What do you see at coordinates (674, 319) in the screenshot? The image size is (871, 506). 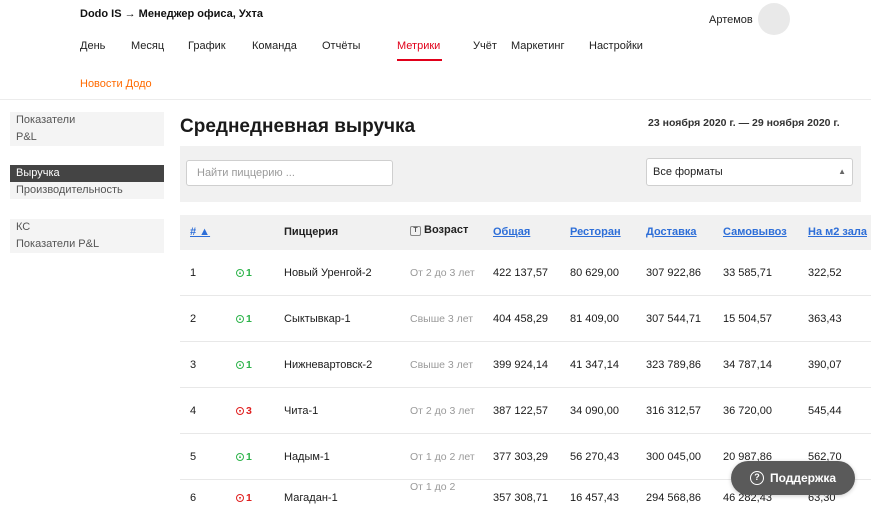 I see `delivery-cell: 307 544,71` at bounding box center [674, 319].